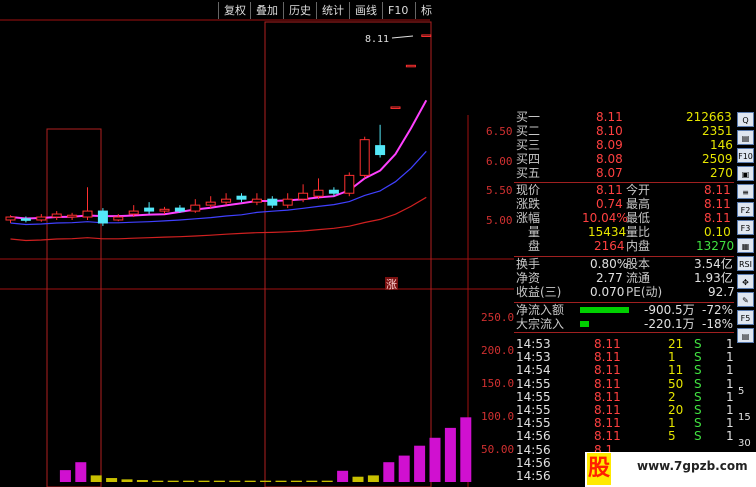 This screenshot has width=756, height=487. Describe the element at coordinates (218, 219) in the screenshot. I see `ma-line` at that location.